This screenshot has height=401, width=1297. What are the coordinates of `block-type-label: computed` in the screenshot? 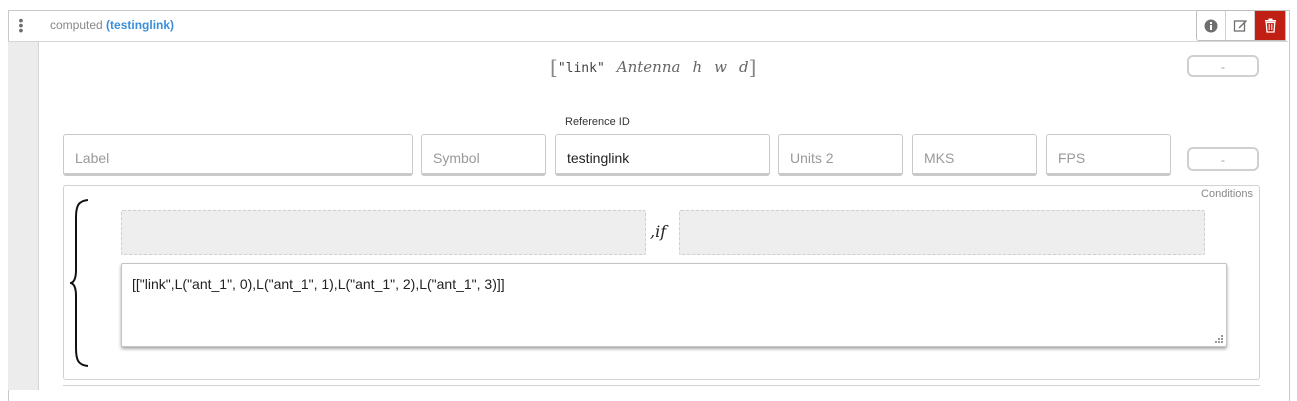 It's located at (76, 25).